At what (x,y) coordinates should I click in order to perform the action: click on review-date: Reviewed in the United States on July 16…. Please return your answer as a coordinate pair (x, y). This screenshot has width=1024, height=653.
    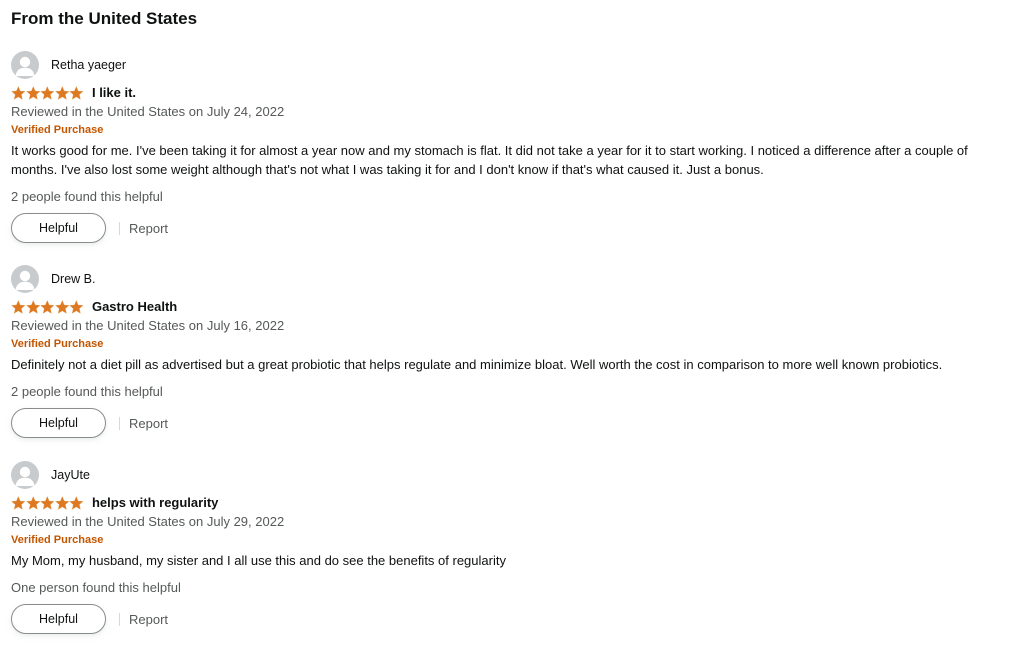
    Looking at the image, I should click on (148, 325).